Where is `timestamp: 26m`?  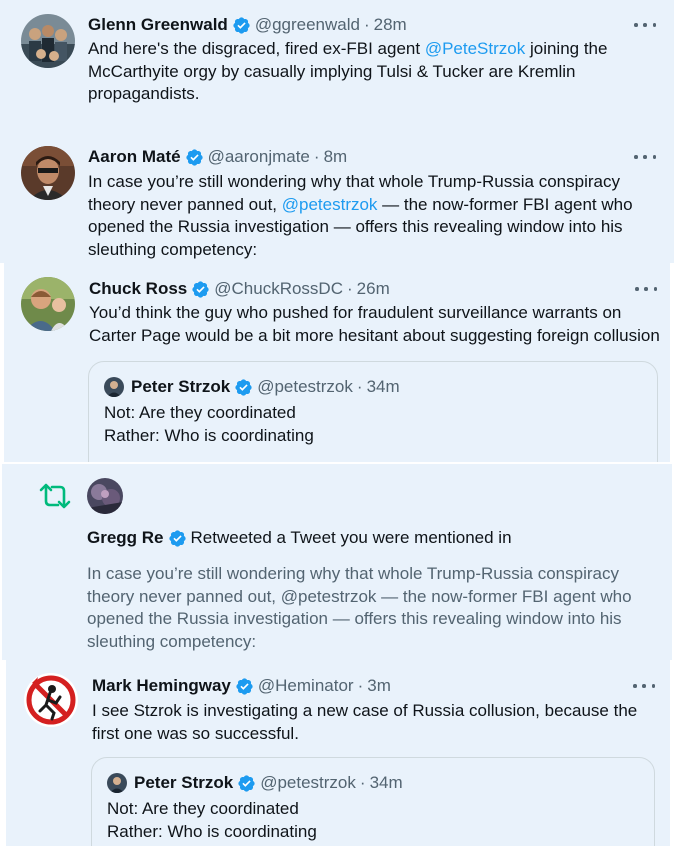 timestamp: 26m is located at coordinates (373, 289).